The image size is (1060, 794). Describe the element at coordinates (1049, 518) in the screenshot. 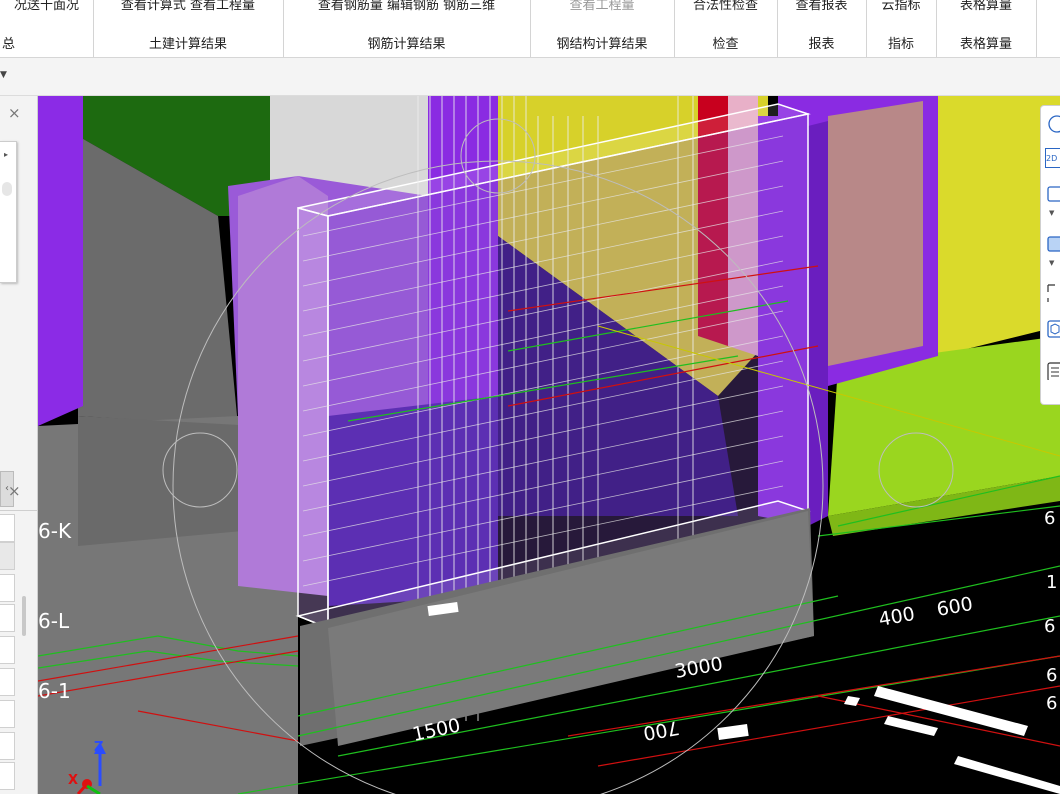

I see `grid-label-right-1: 6` at that location.